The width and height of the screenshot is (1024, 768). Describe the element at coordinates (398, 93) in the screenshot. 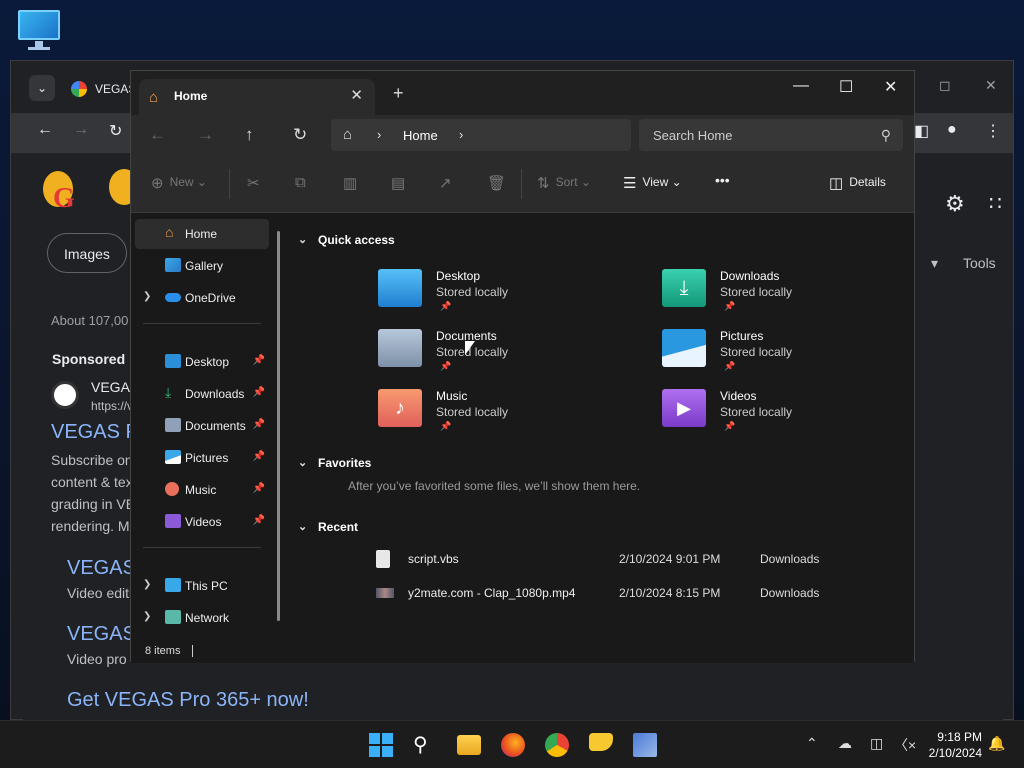

I see `new-tab-button: +` at that location.